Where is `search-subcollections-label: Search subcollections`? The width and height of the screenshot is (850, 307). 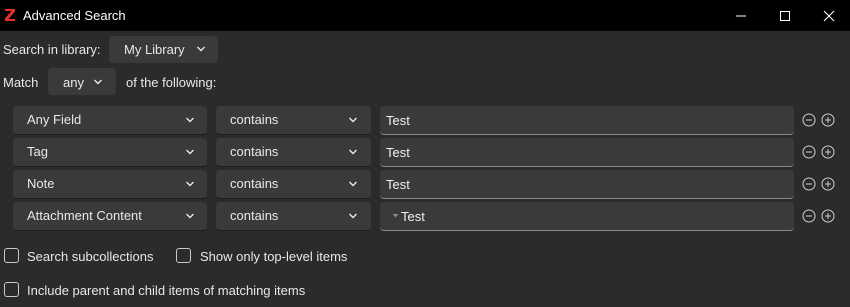
search-subcollections-label: Search subcollections is located at coordinates (90, 256).